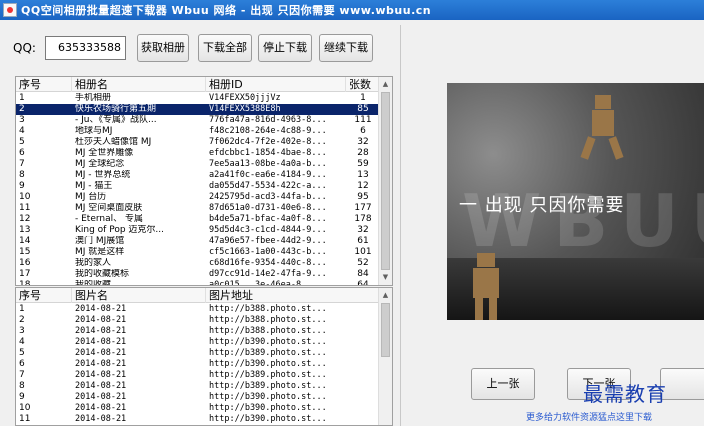  I want to click on album-col-id: 相册ID, so click(276, 84).